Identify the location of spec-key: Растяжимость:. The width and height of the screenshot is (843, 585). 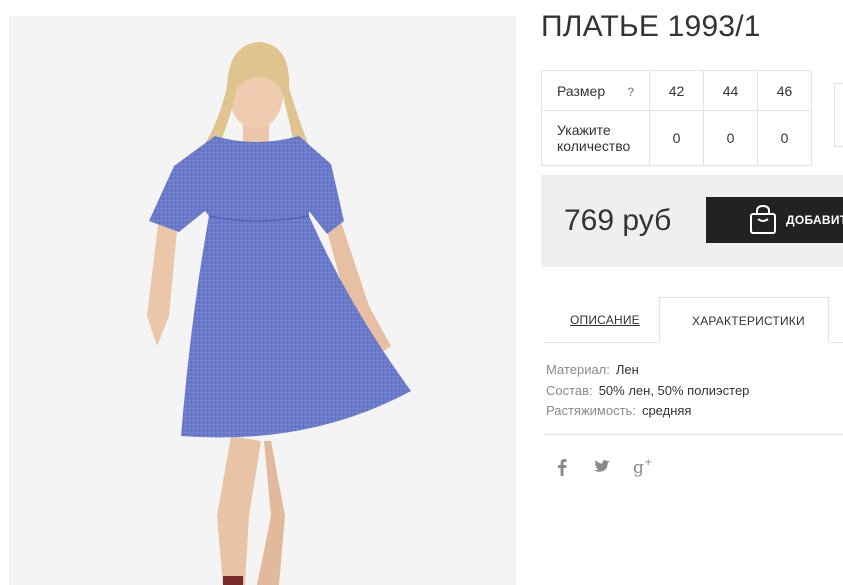
(591, 410).